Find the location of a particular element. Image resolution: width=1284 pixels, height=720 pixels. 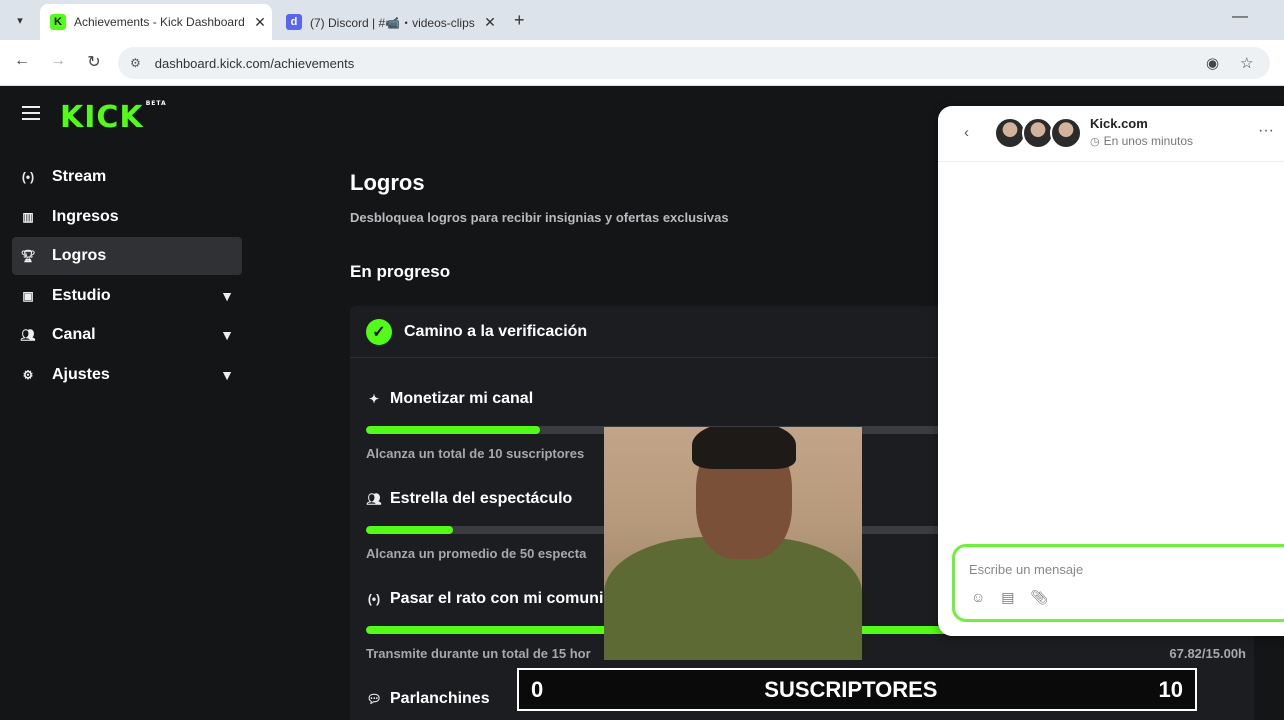

page-title: Logros is located at coordinates (387, 182).